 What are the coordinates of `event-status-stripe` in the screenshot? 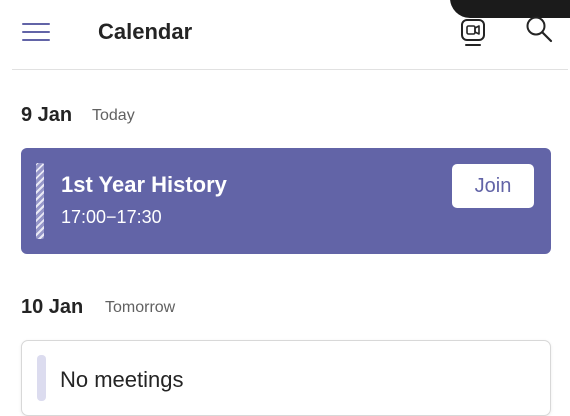 It's located at (40, 201).